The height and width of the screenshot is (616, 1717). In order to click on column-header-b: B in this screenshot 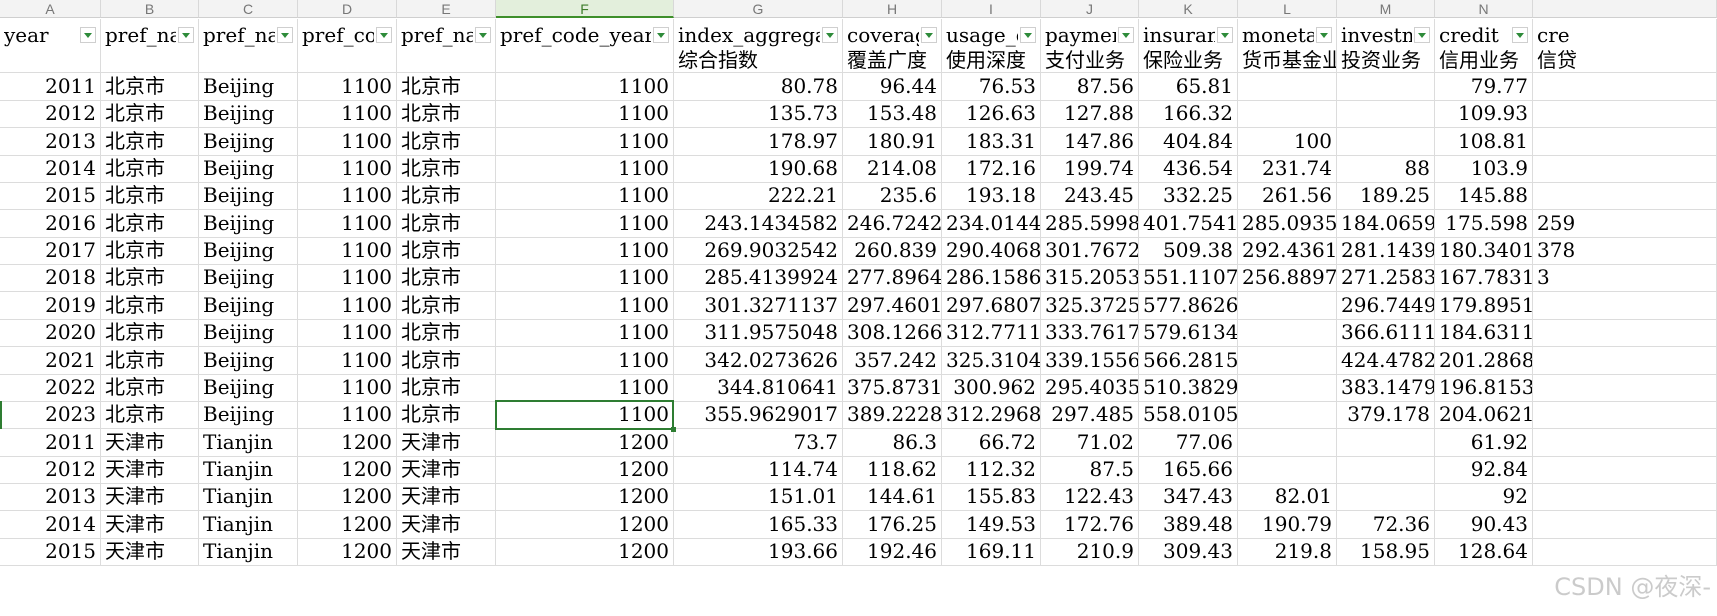, I will do `click(150, 9)`.